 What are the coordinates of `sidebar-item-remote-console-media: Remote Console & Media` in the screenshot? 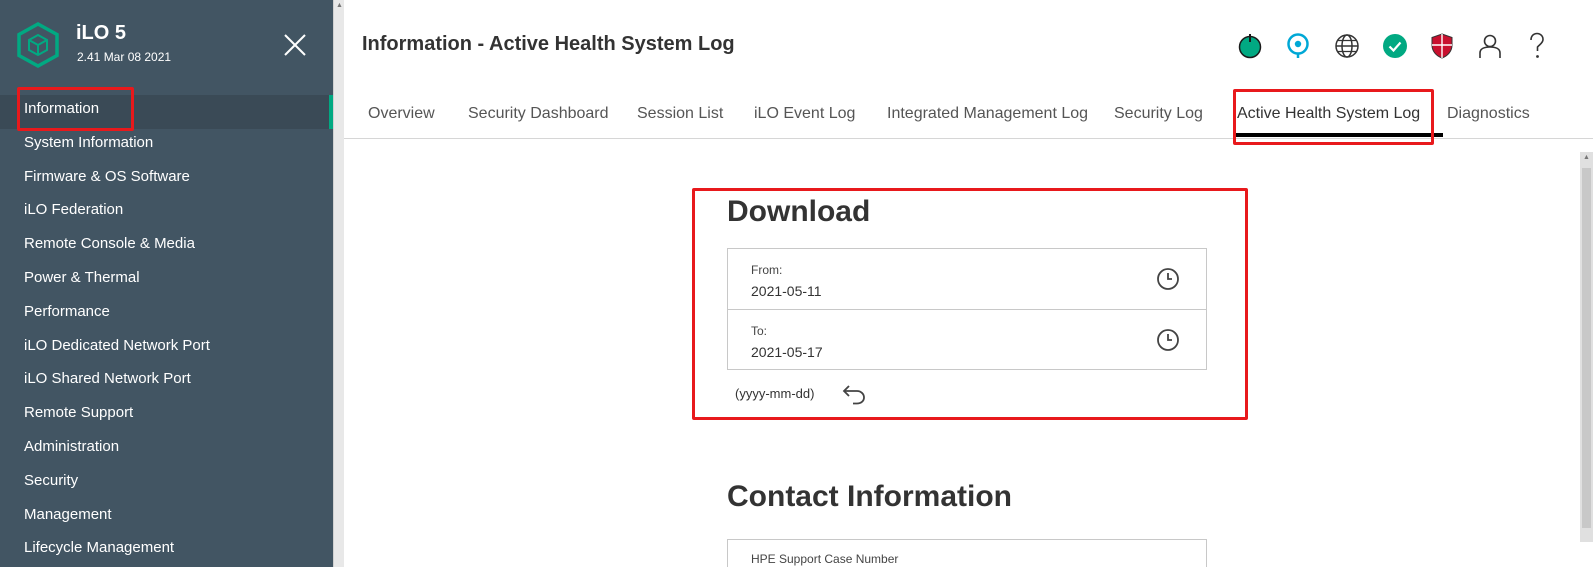 It's located at (166, 247).